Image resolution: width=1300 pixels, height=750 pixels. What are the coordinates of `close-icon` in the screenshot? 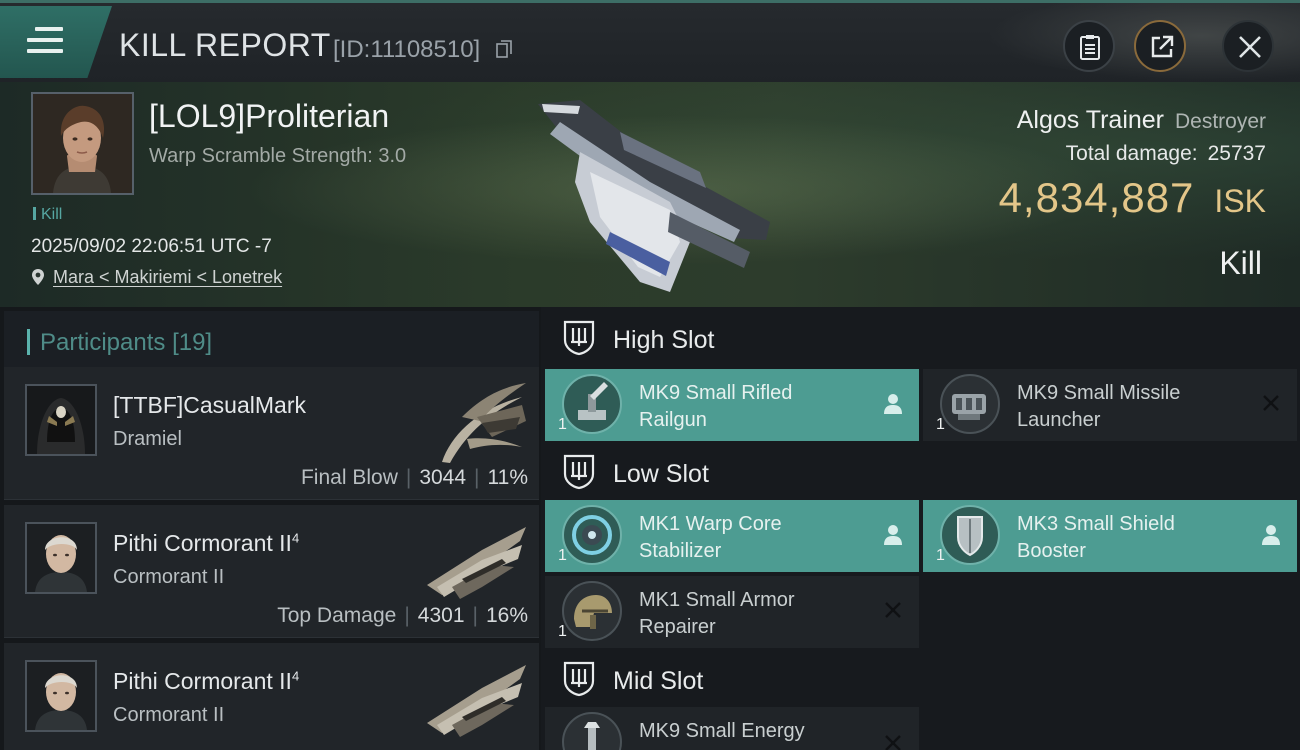 It's located at (1250, 47).